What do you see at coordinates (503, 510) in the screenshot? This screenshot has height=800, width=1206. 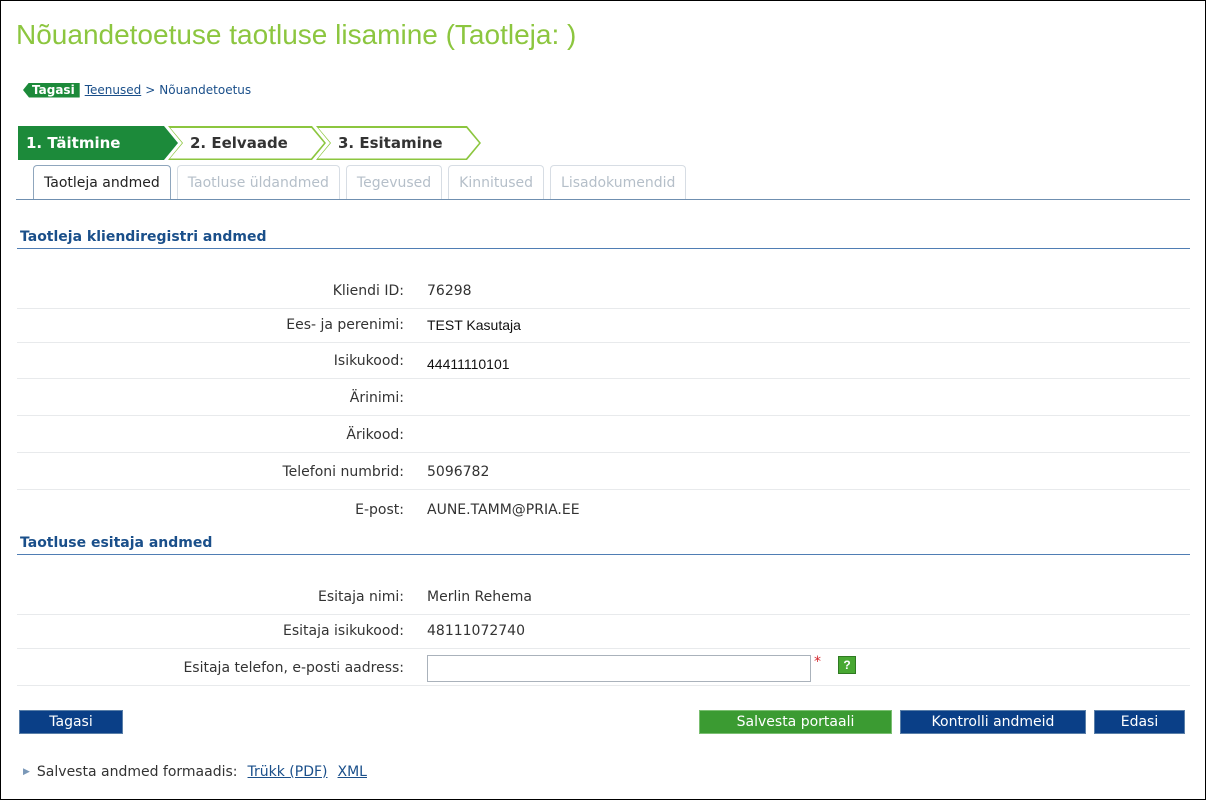 I see `field-value: AUNE.TAMM@PRIA.EE` at bounding box center [503, 510].